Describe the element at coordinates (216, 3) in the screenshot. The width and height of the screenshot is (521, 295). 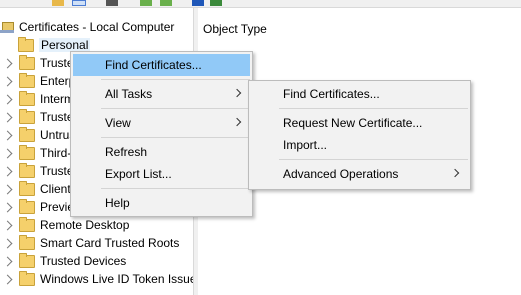
I see `action-pane-icon` at that location.